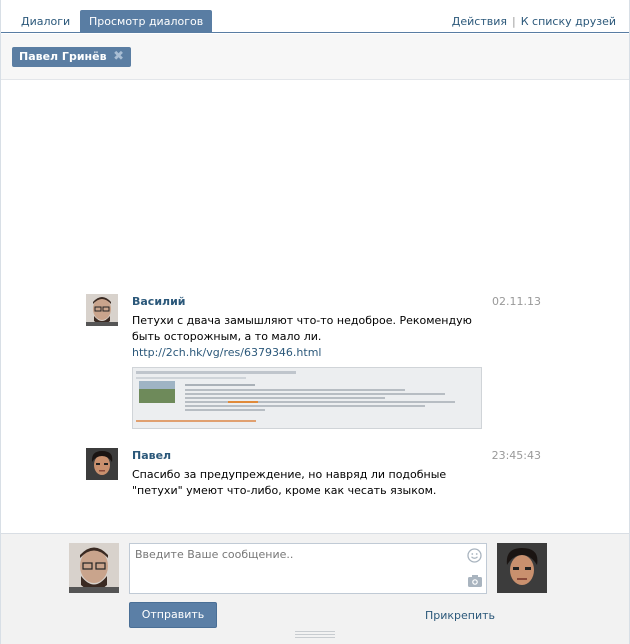 The width and height of the screenshot is (630, 644). I want to click on message-time: 02.11.13, so click(516, 301).